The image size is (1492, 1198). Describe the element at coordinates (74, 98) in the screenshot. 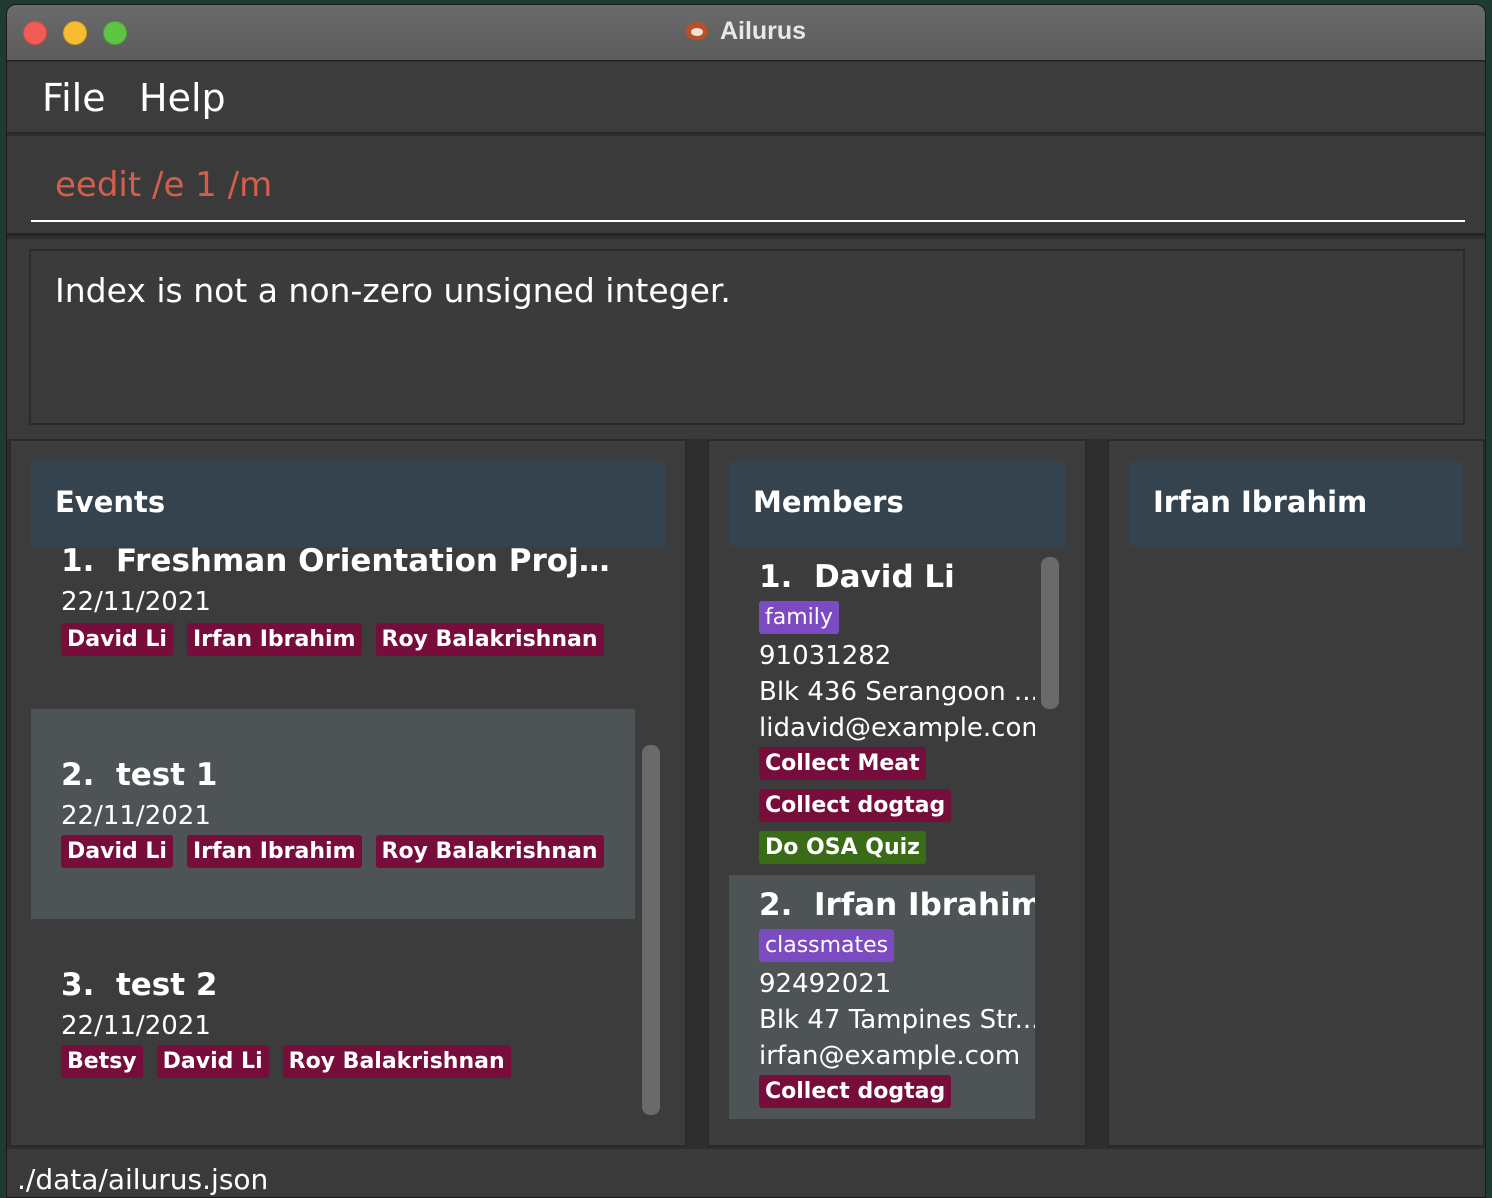

I see `menu-file: File` at that location.